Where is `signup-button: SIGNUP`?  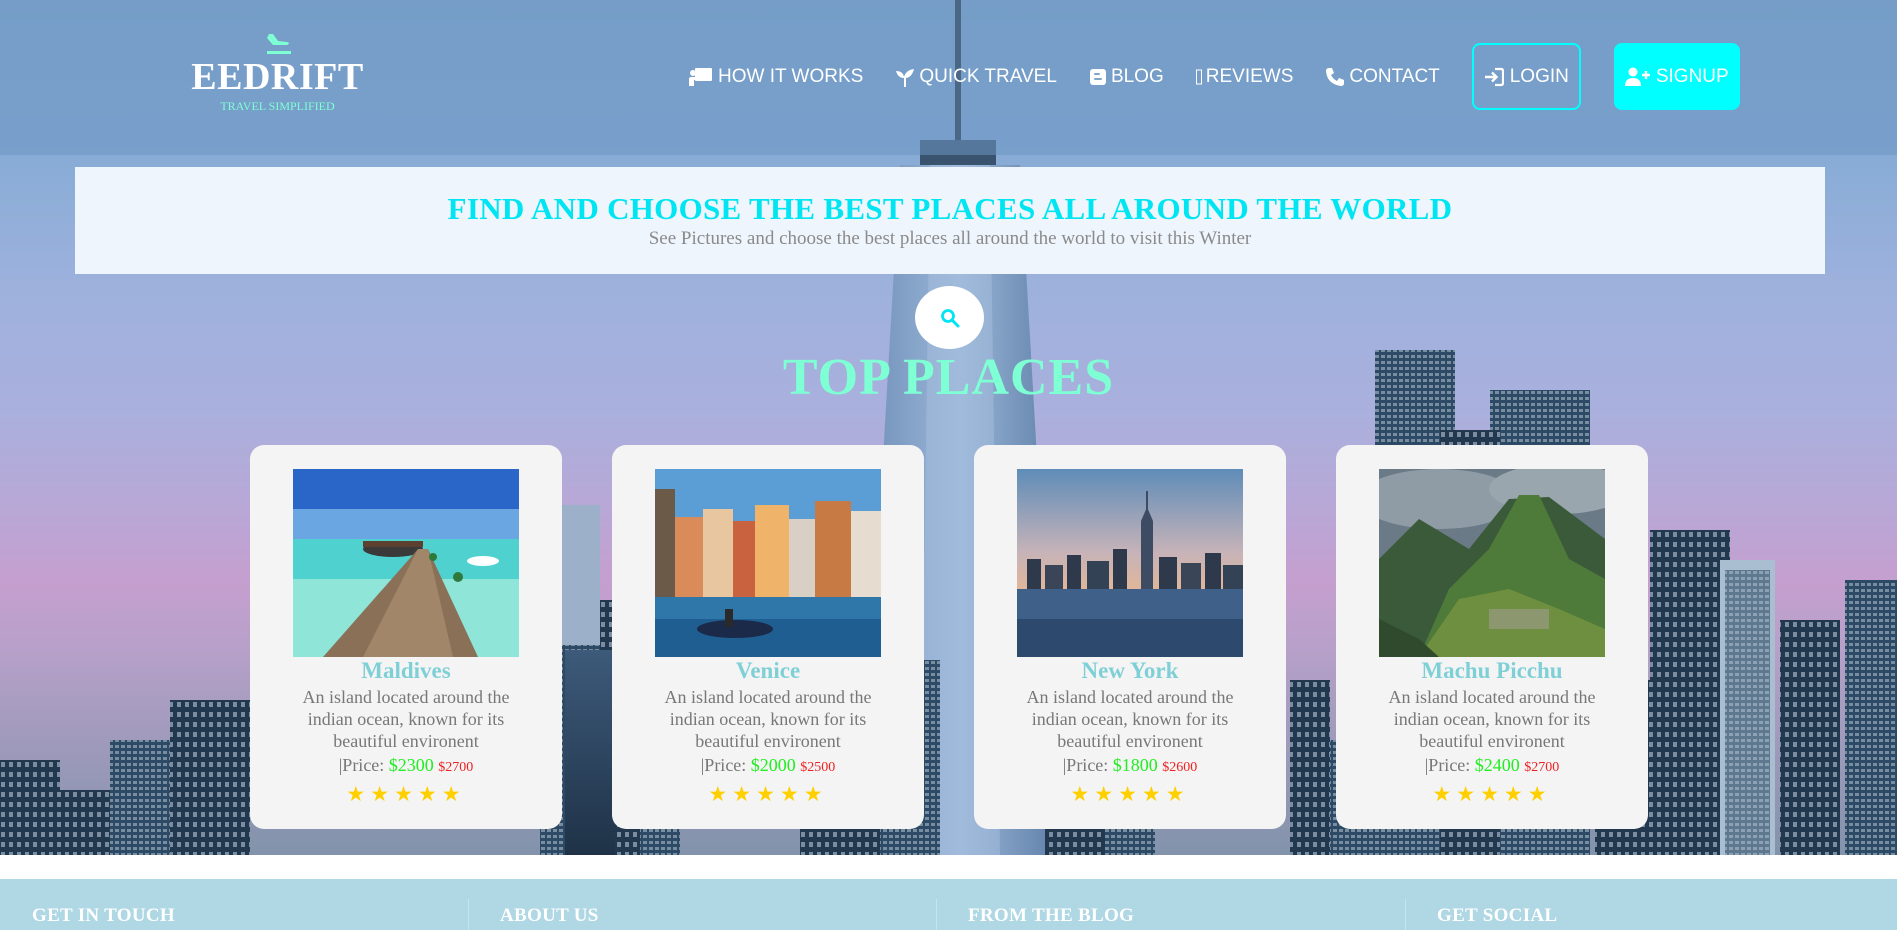 signup-button: SIGNUP is located at coordinates (1676, 76).